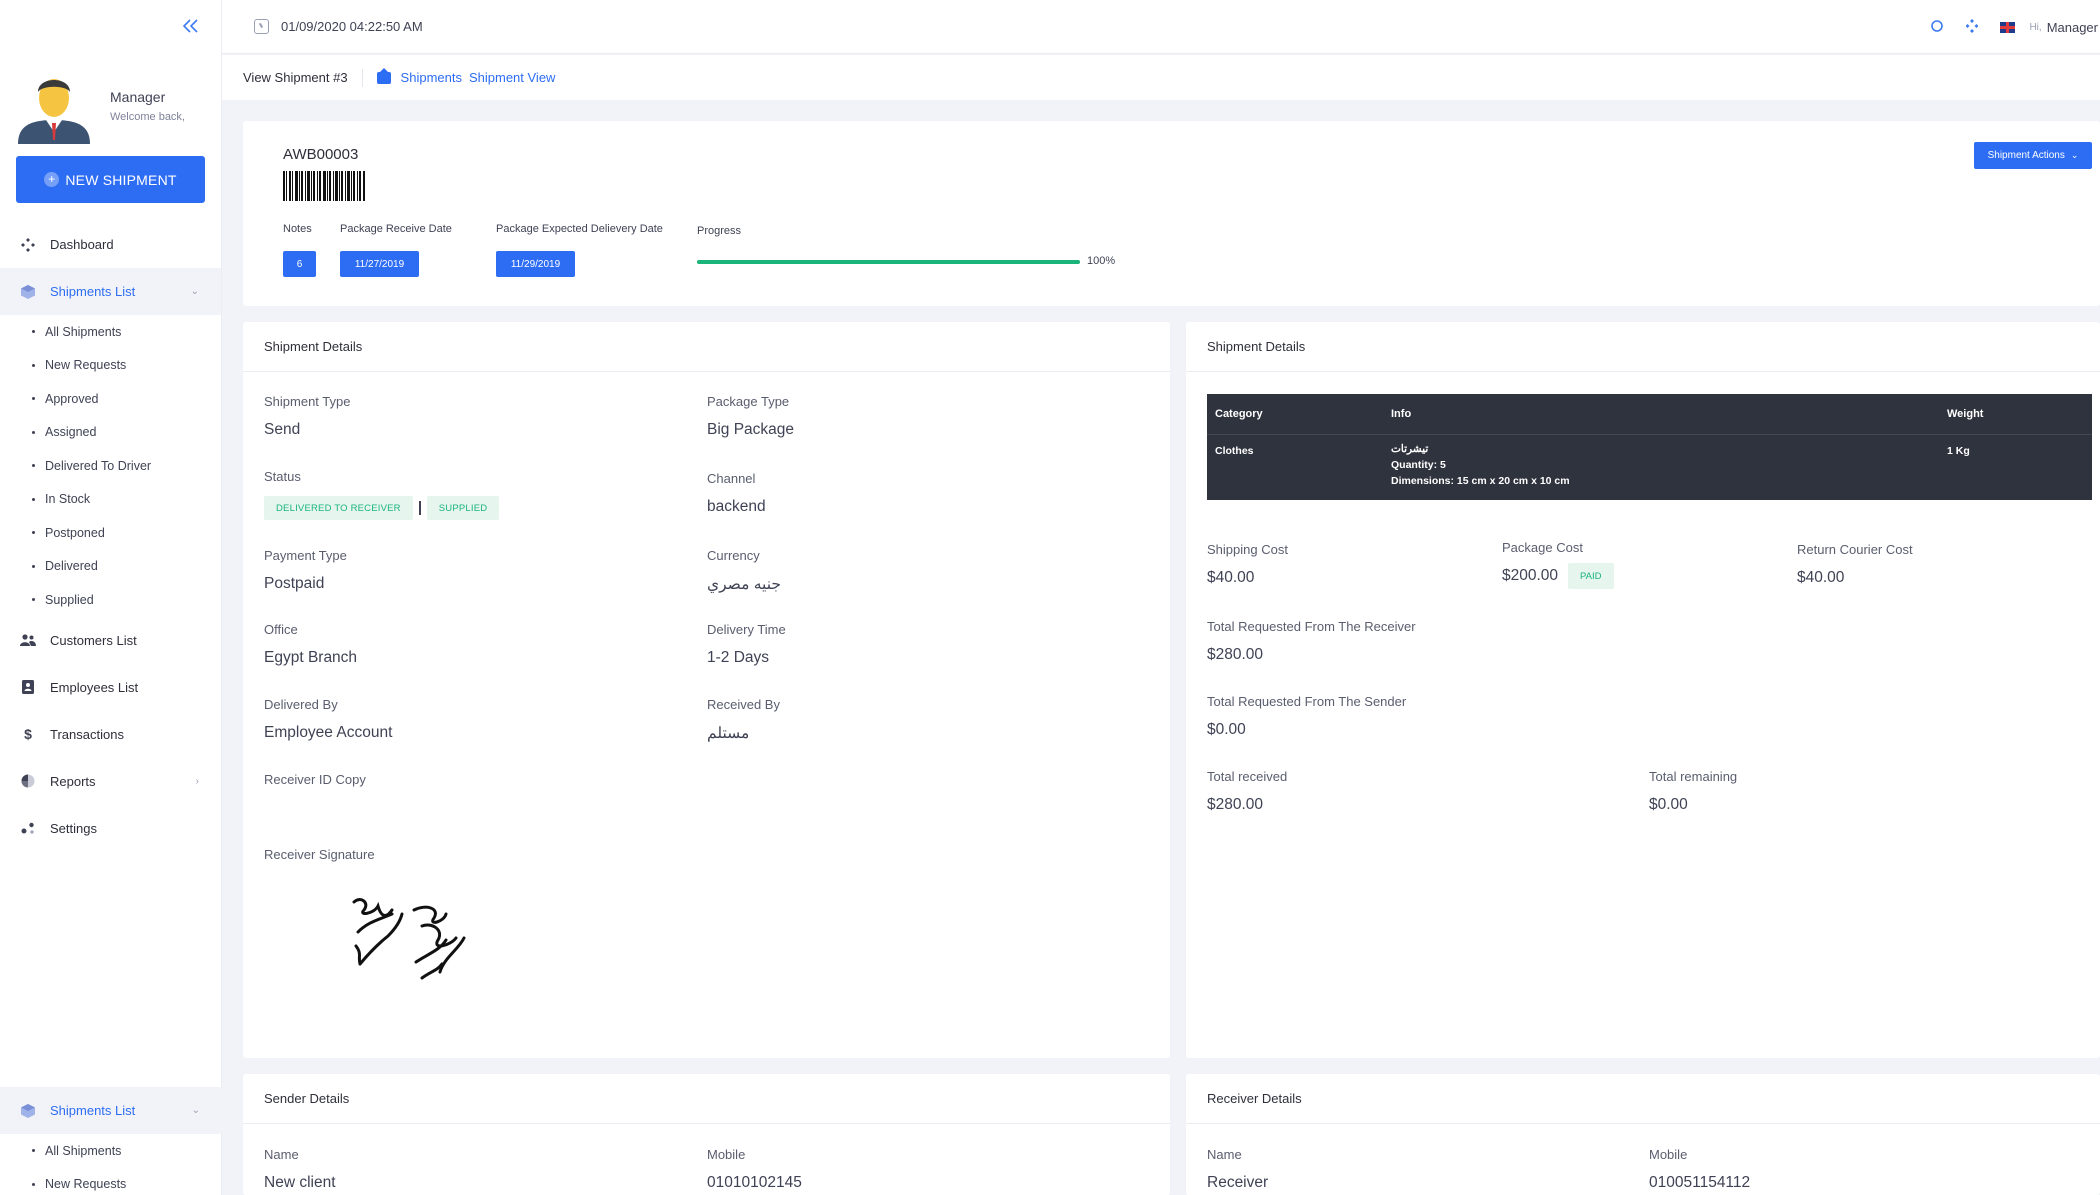 This screenshot has width=2100, height=1195. Describe the element at coordinates (1958, 451) in the screenshot. I see `cell-weight: 1 Kg` at that location.